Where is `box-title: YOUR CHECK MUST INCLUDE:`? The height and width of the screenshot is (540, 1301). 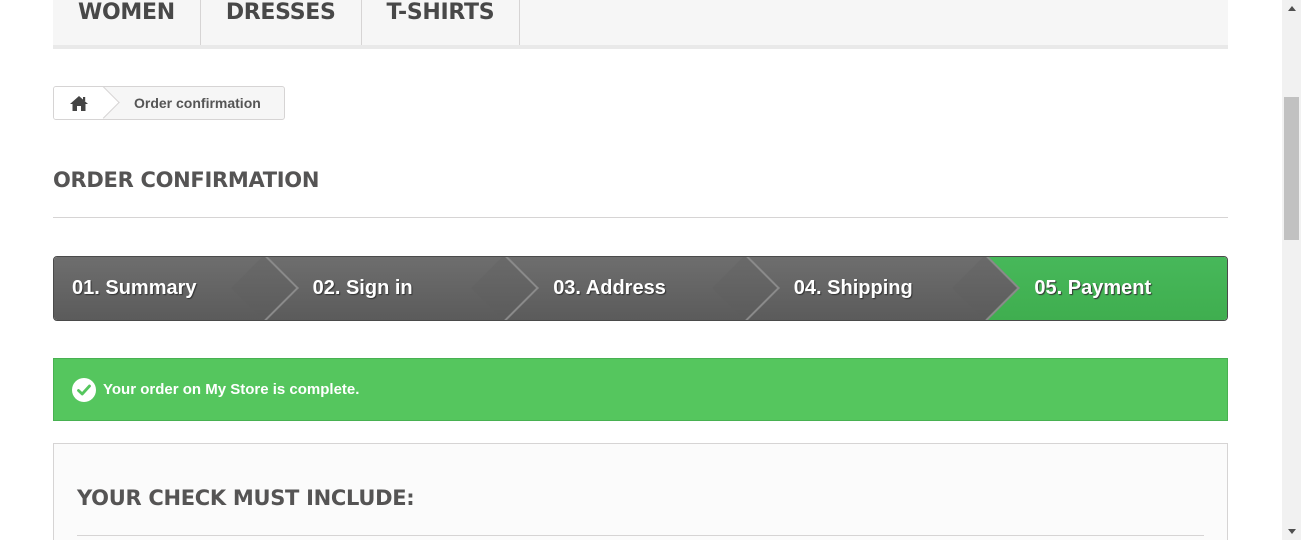
box-title: YOUR CHECK MUST INCLUDE: is located at coordinates (640, 511).